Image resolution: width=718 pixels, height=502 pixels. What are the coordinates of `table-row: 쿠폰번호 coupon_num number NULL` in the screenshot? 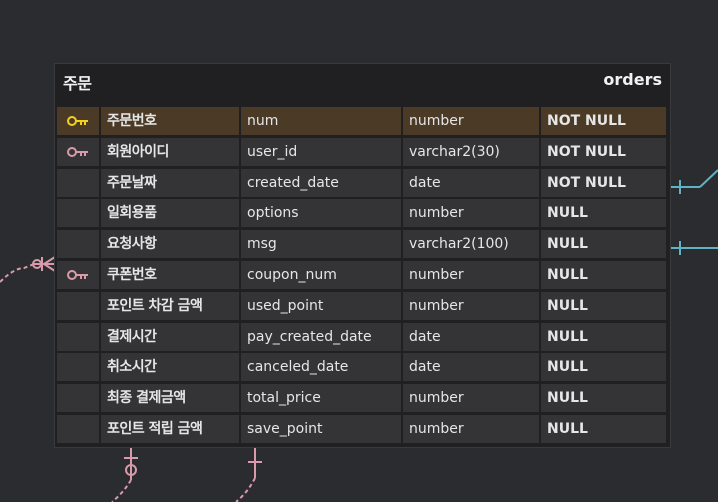 It's located at (362, 274).